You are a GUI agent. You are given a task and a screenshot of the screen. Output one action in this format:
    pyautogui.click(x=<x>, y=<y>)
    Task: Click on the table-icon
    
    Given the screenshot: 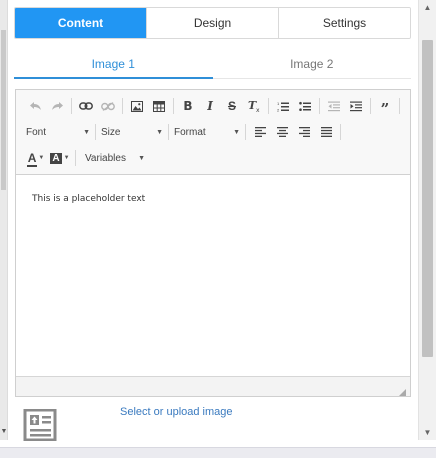 What is the action you would take?
    pyautogui.click(x=159, y=106)
    